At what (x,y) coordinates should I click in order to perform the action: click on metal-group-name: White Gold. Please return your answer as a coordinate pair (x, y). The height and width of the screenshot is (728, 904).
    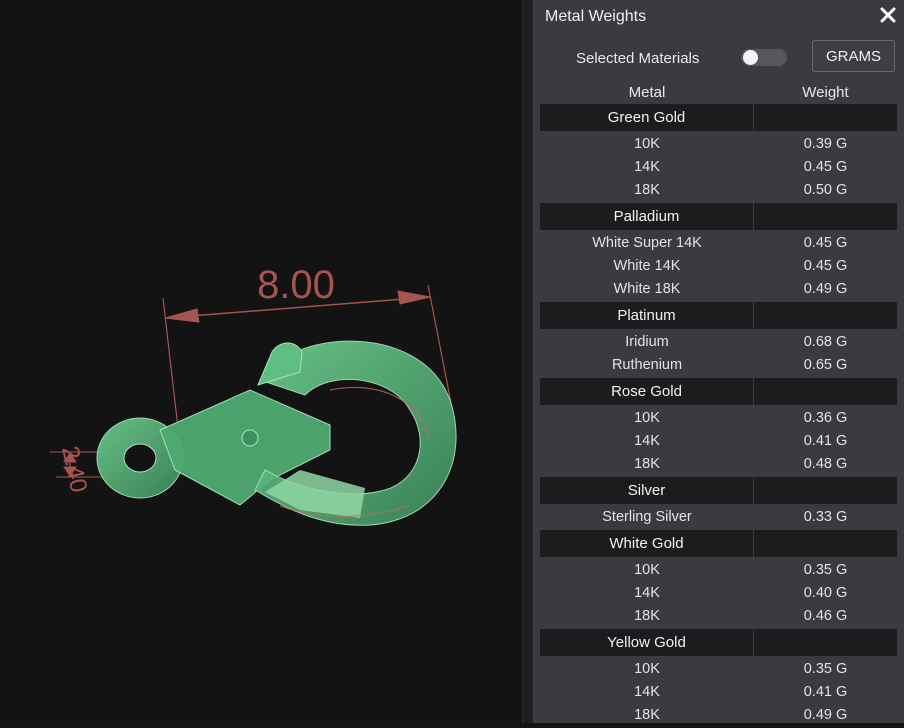
    Looking at the image, I should click on (646, 543).